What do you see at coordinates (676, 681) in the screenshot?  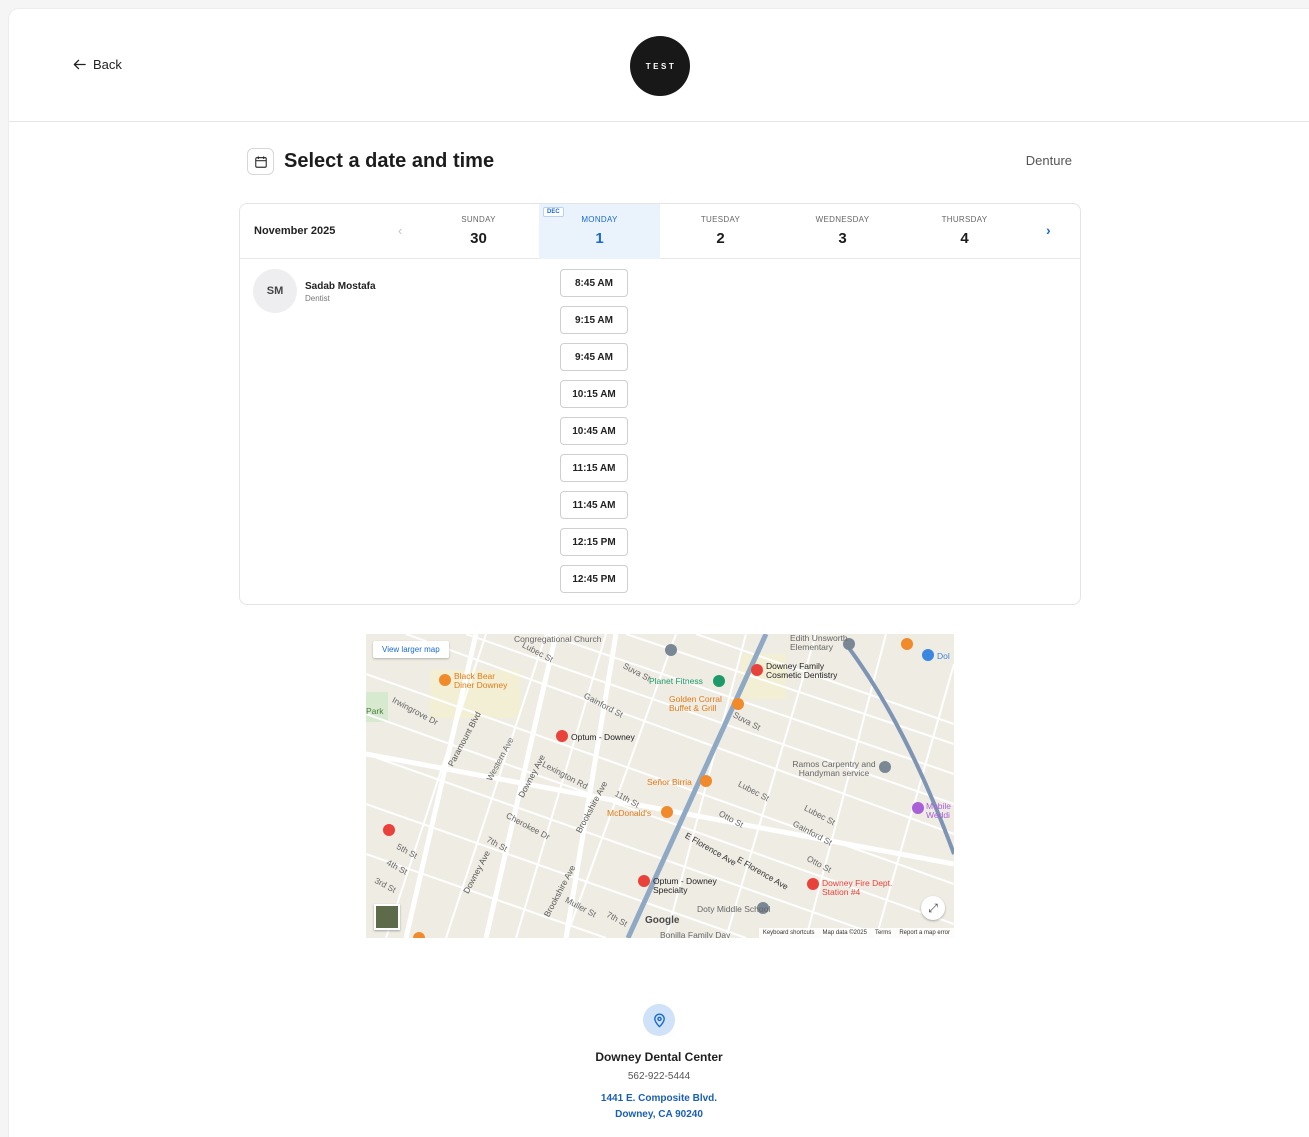 I see `map-label-planet-fitness: Planet Fitness` at bounding box center [676, 681].